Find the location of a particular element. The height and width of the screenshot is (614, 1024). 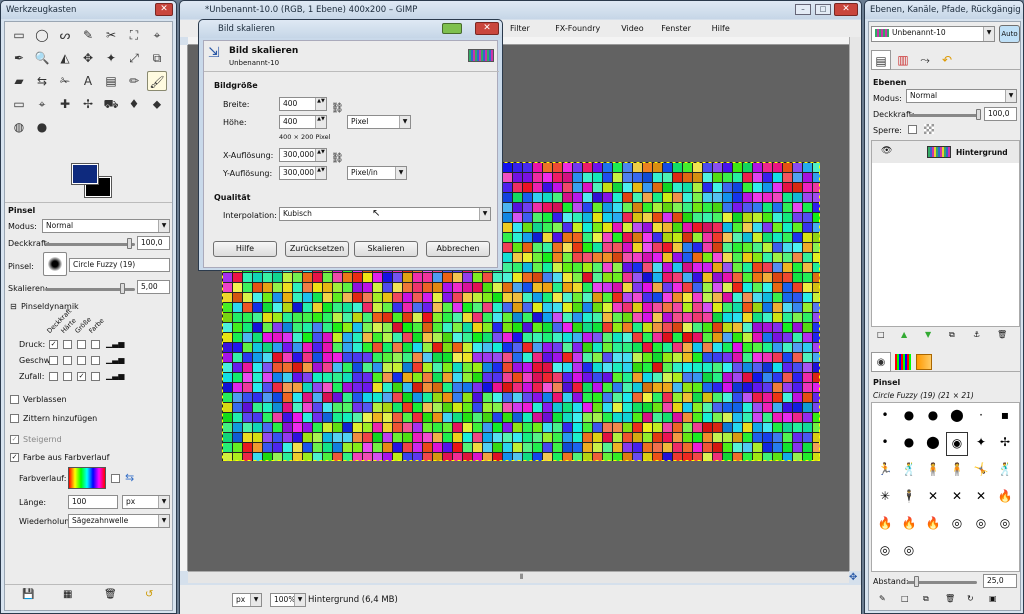

layers-opacity-slider is located at coordinates (944, 115).